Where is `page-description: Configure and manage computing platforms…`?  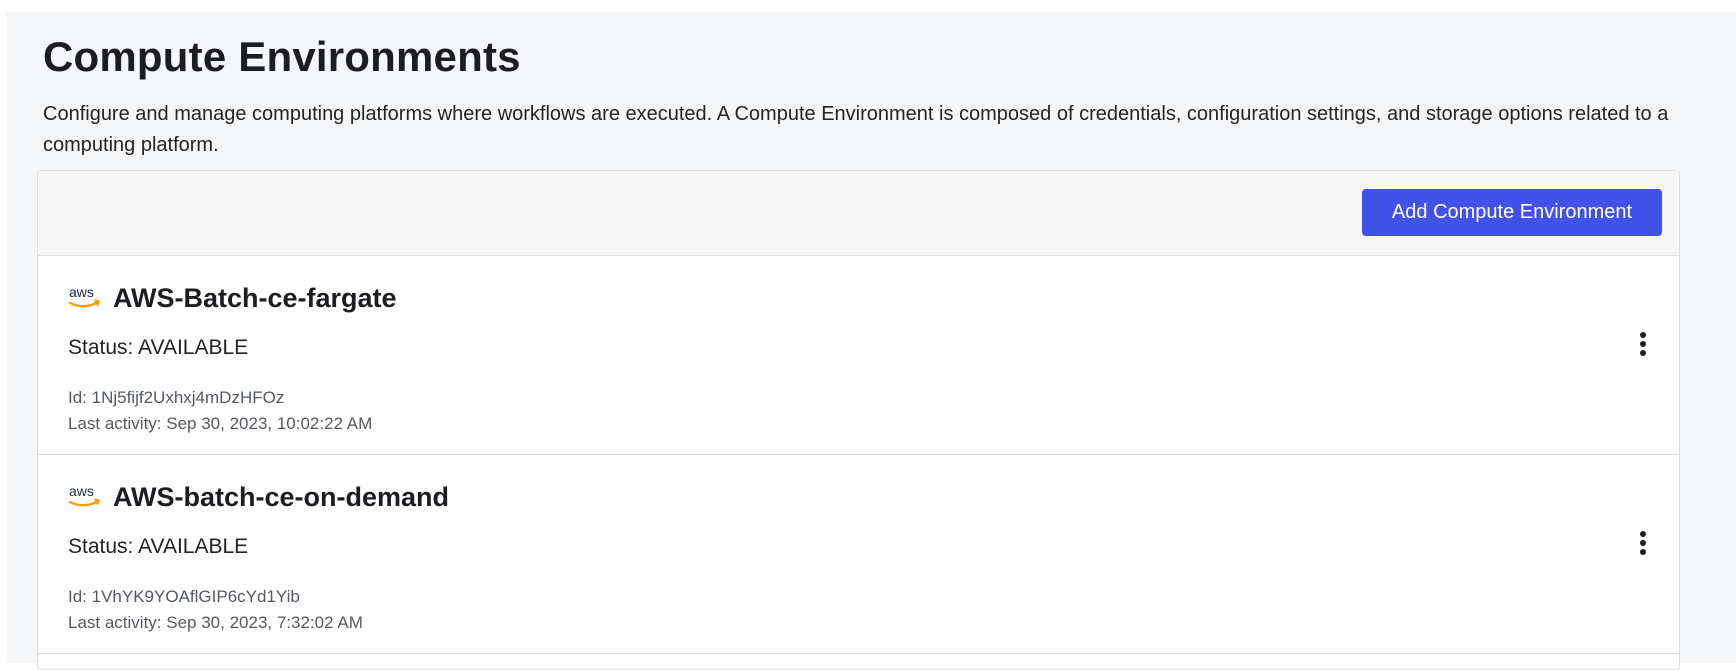 page-description: Configure and manage computing platforms… is located at coordinates (856, 129).